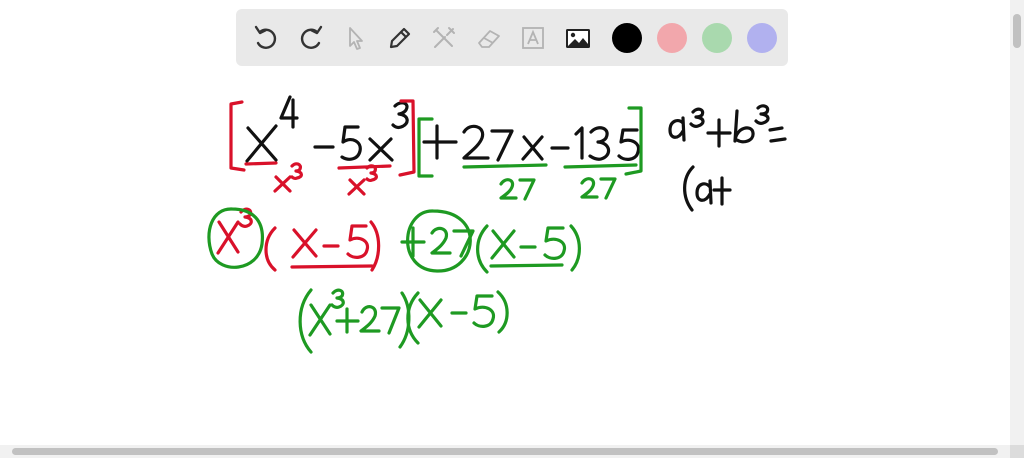 This screenshot has height=458, width=1024. Describe the element at coordinates (516, 153) in the screenshot. I see `ink-black` at that location.